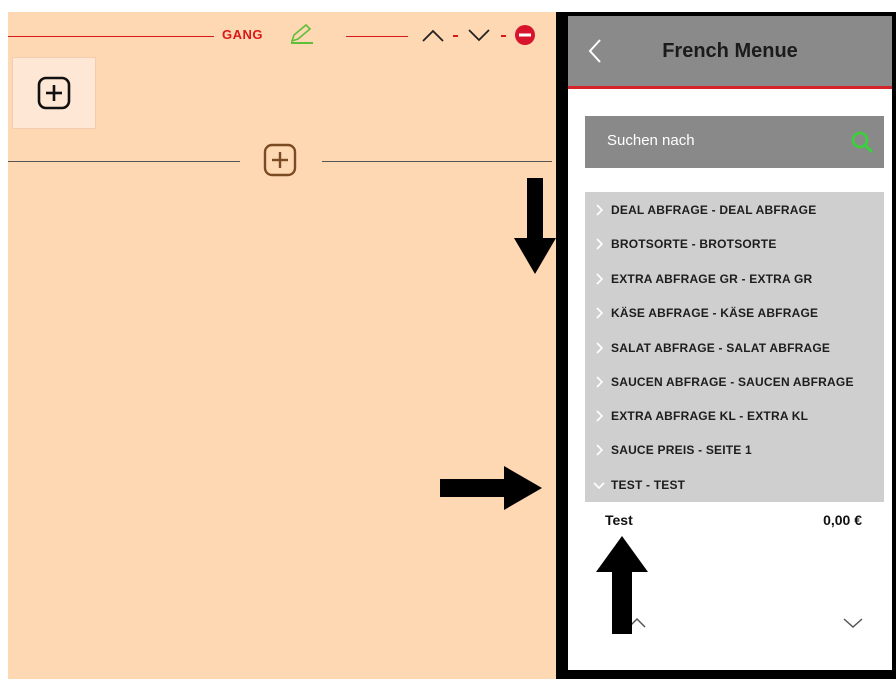  I want to click on list-item-label: EXTRA ABFRAGE KL - EXTRA KL, so click(710, 415).